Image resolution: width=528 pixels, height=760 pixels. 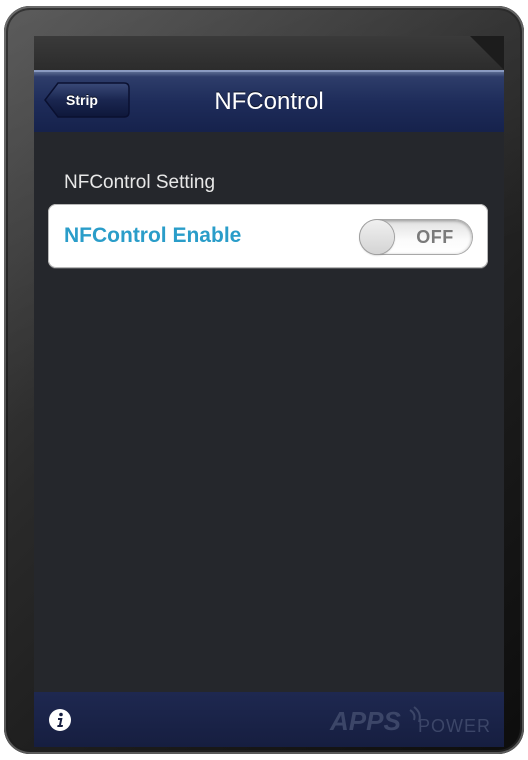 I want to click on svg-text: APPS, so click(x=365, y=721).